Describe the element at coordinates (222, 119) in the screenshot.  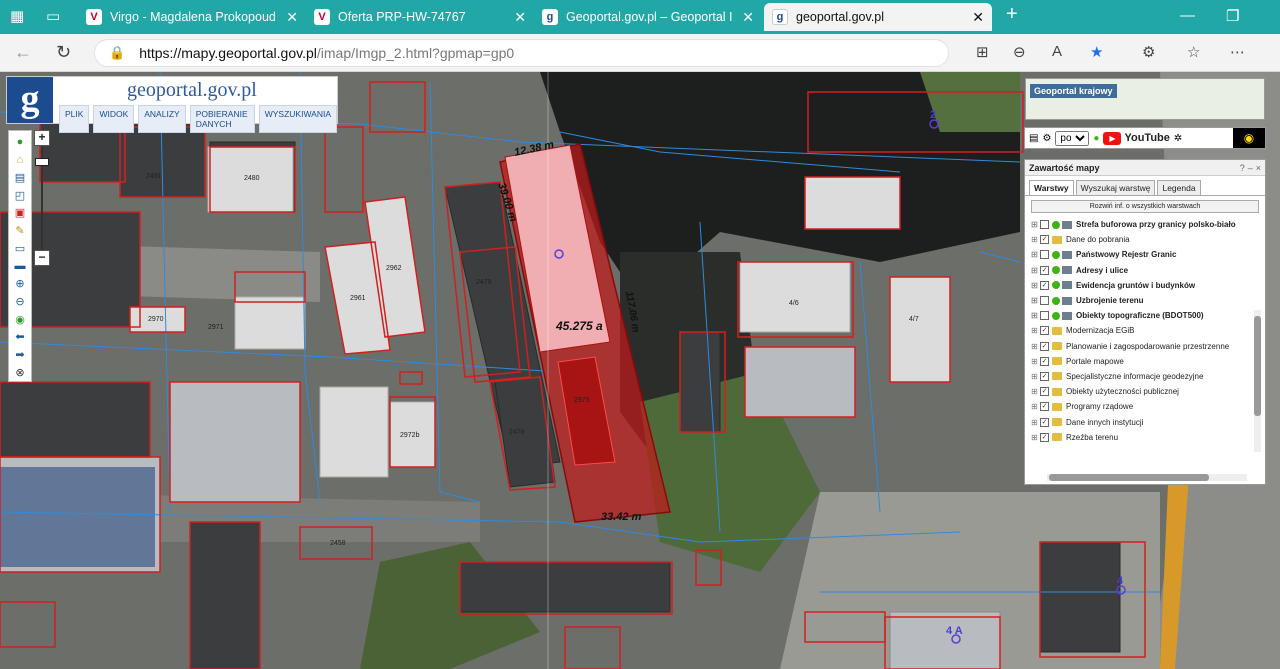
I see `menu-pobieranie-danych: POBIERANIE DANYCH` at that location.